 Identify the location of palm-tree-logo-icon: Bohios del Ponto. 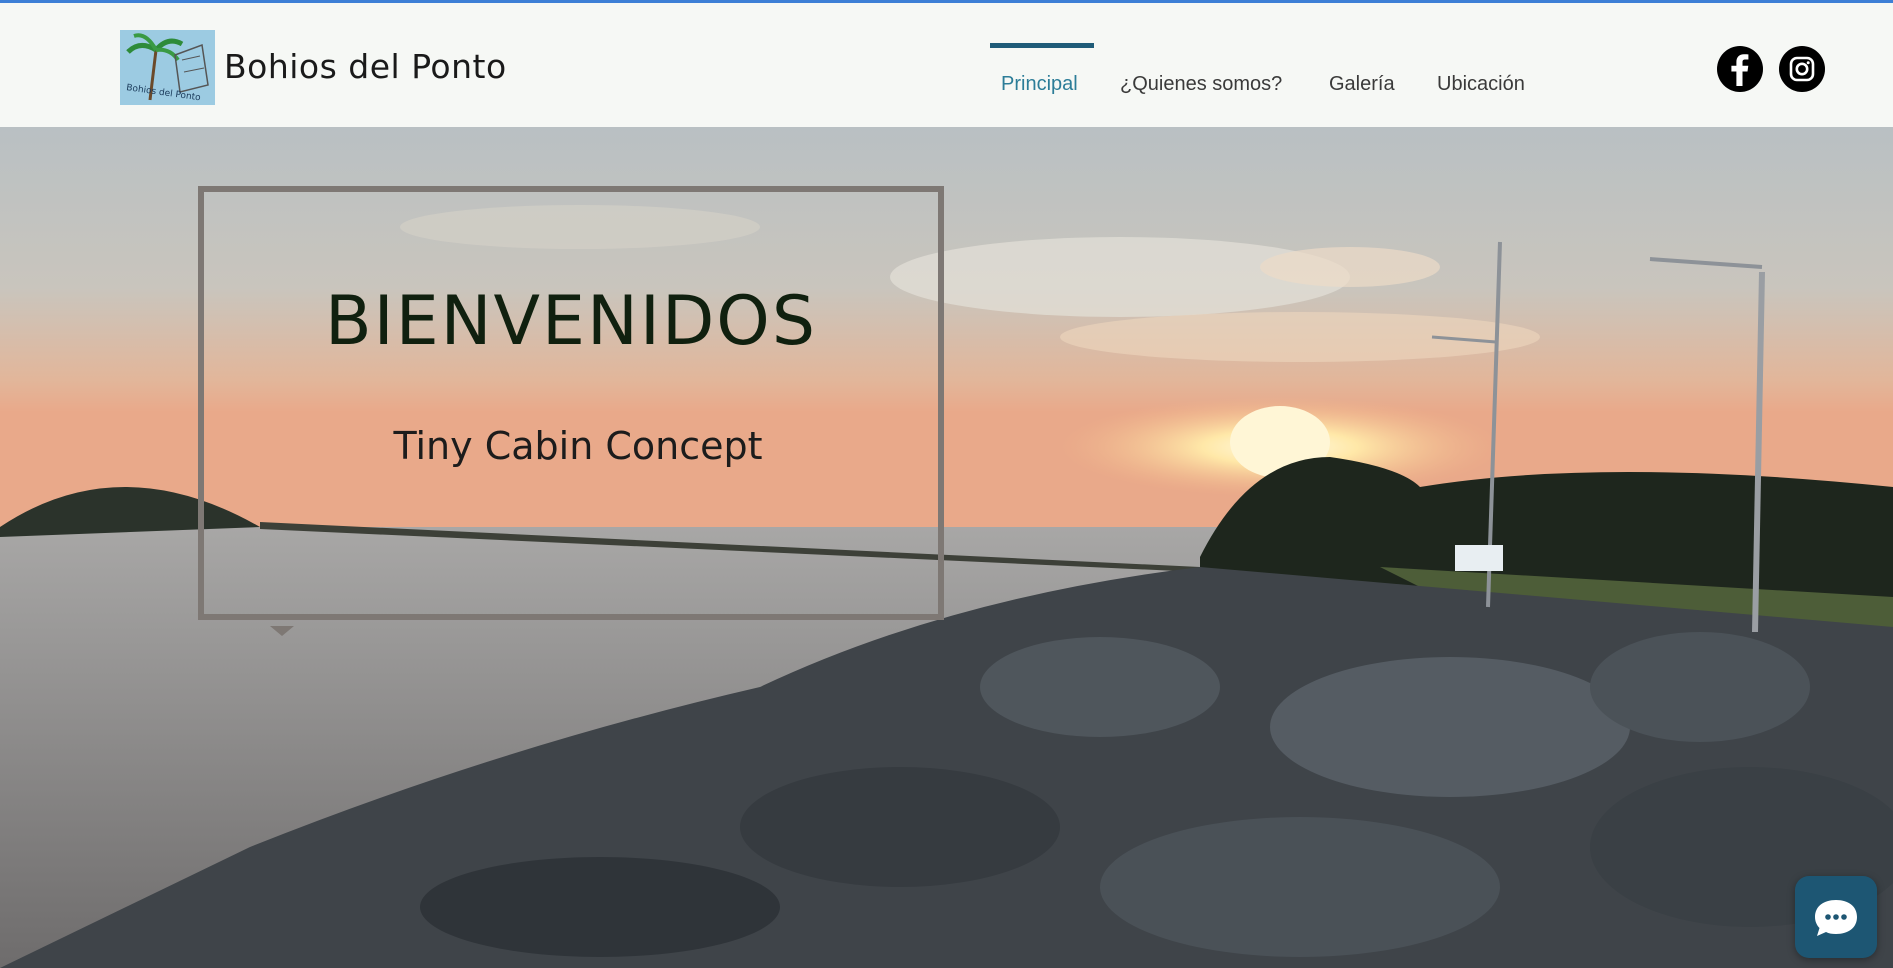
(167, 67).